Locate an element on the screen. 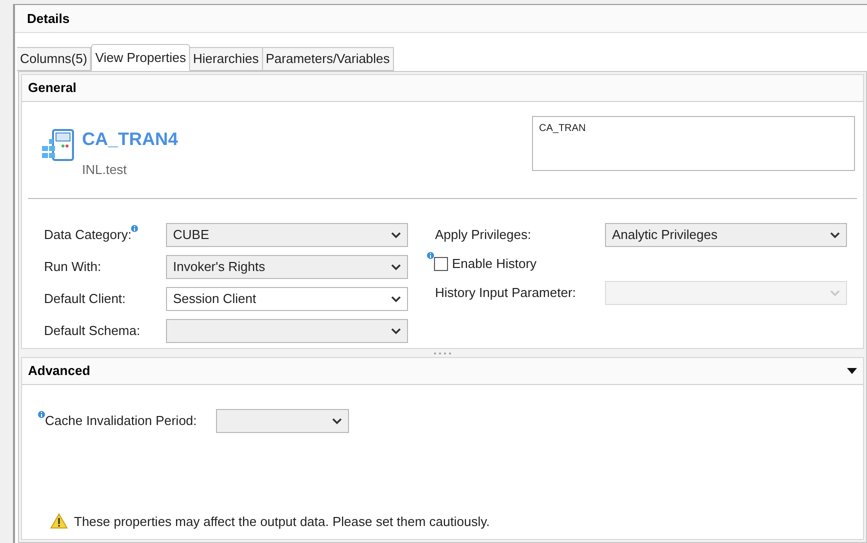 This screenshot has width=867, height=543. tab: Parameters/Variables is located at coordinates (328, 59).